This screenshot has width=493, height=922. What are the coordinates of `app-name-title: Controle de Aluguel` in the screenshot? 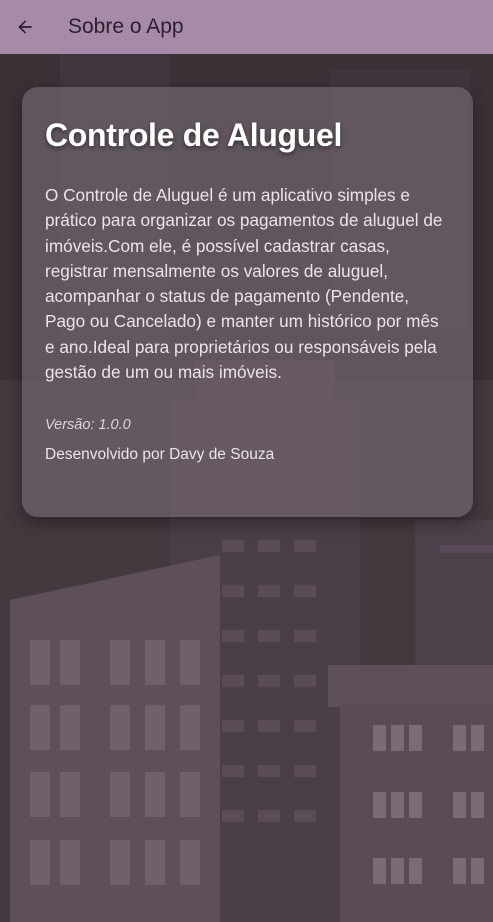 It's located at (194, 135).